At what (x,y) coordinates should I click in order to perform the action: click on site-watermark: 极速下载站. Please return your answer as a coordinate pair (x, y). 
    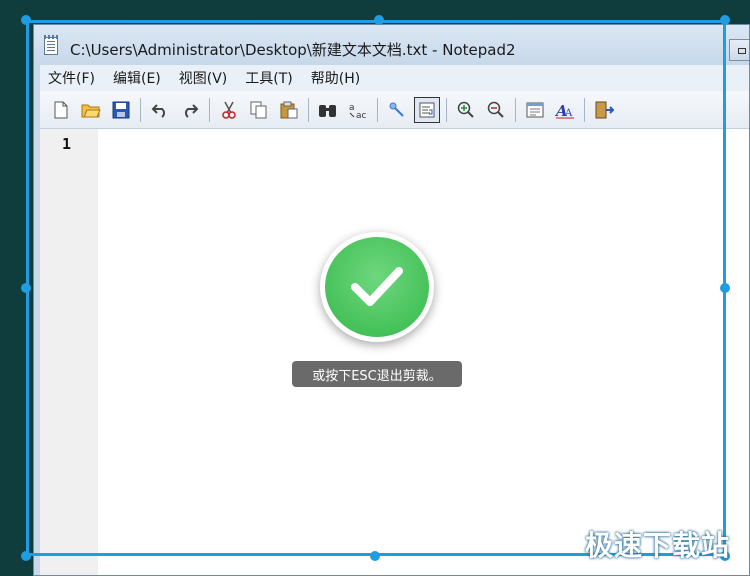
    Looking at the image, I should click on (657, 545).